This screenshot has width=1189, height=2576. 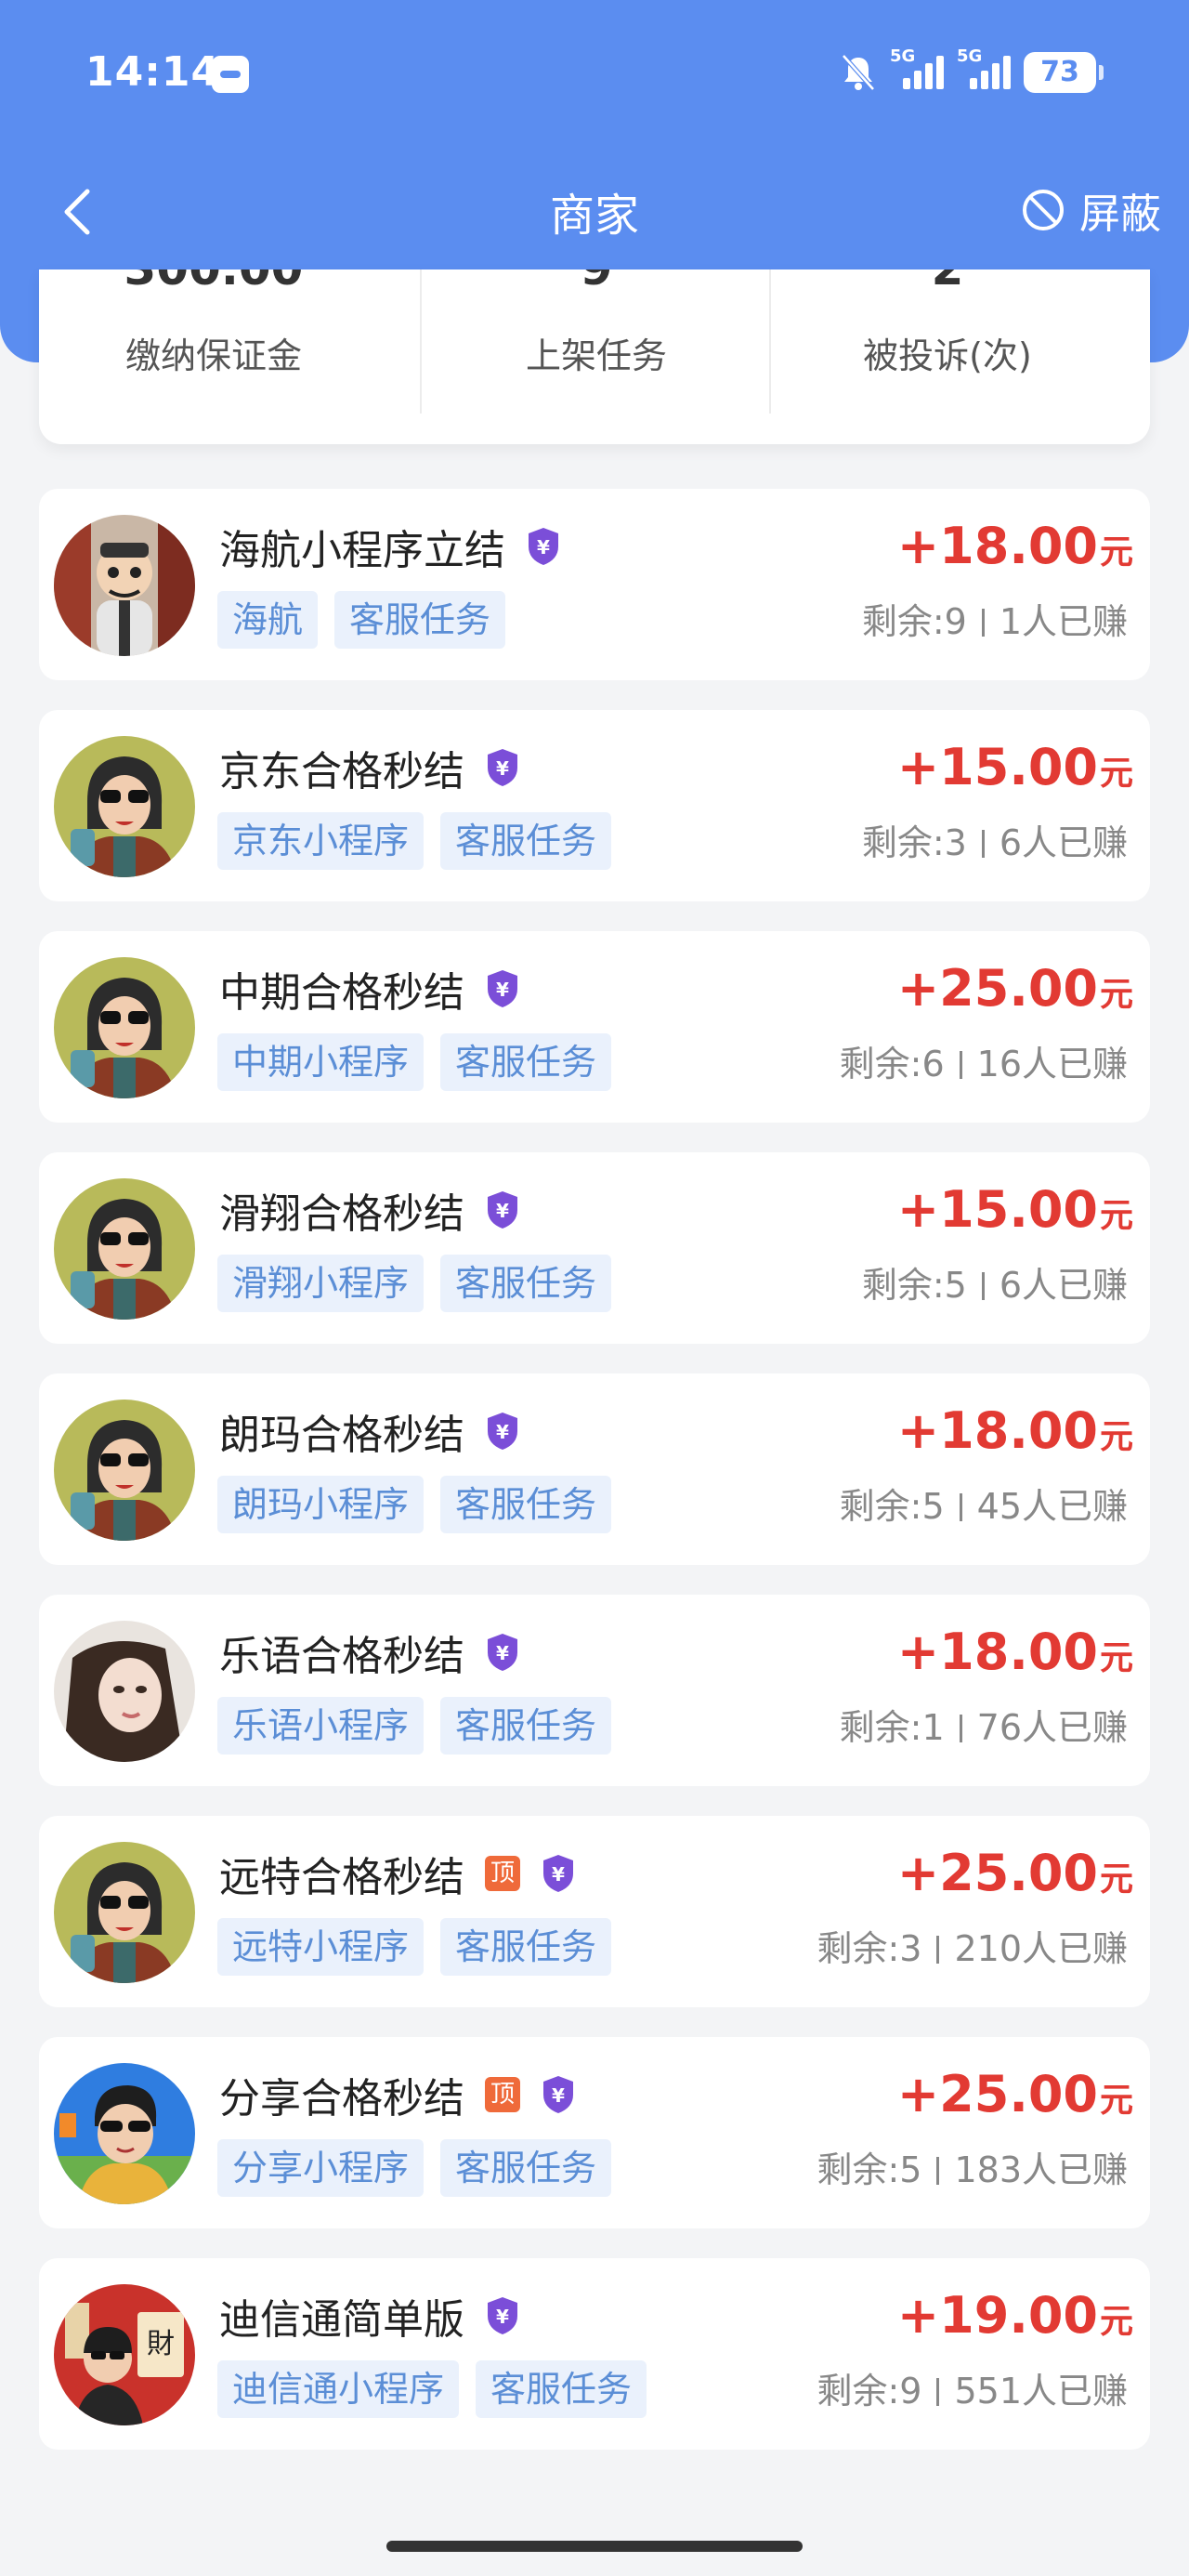 What do you see at coordinates (995, 618) in the screenshot?
I see `task-meta: 剩余:9 1人已赚` at bounding box center [995, 618].